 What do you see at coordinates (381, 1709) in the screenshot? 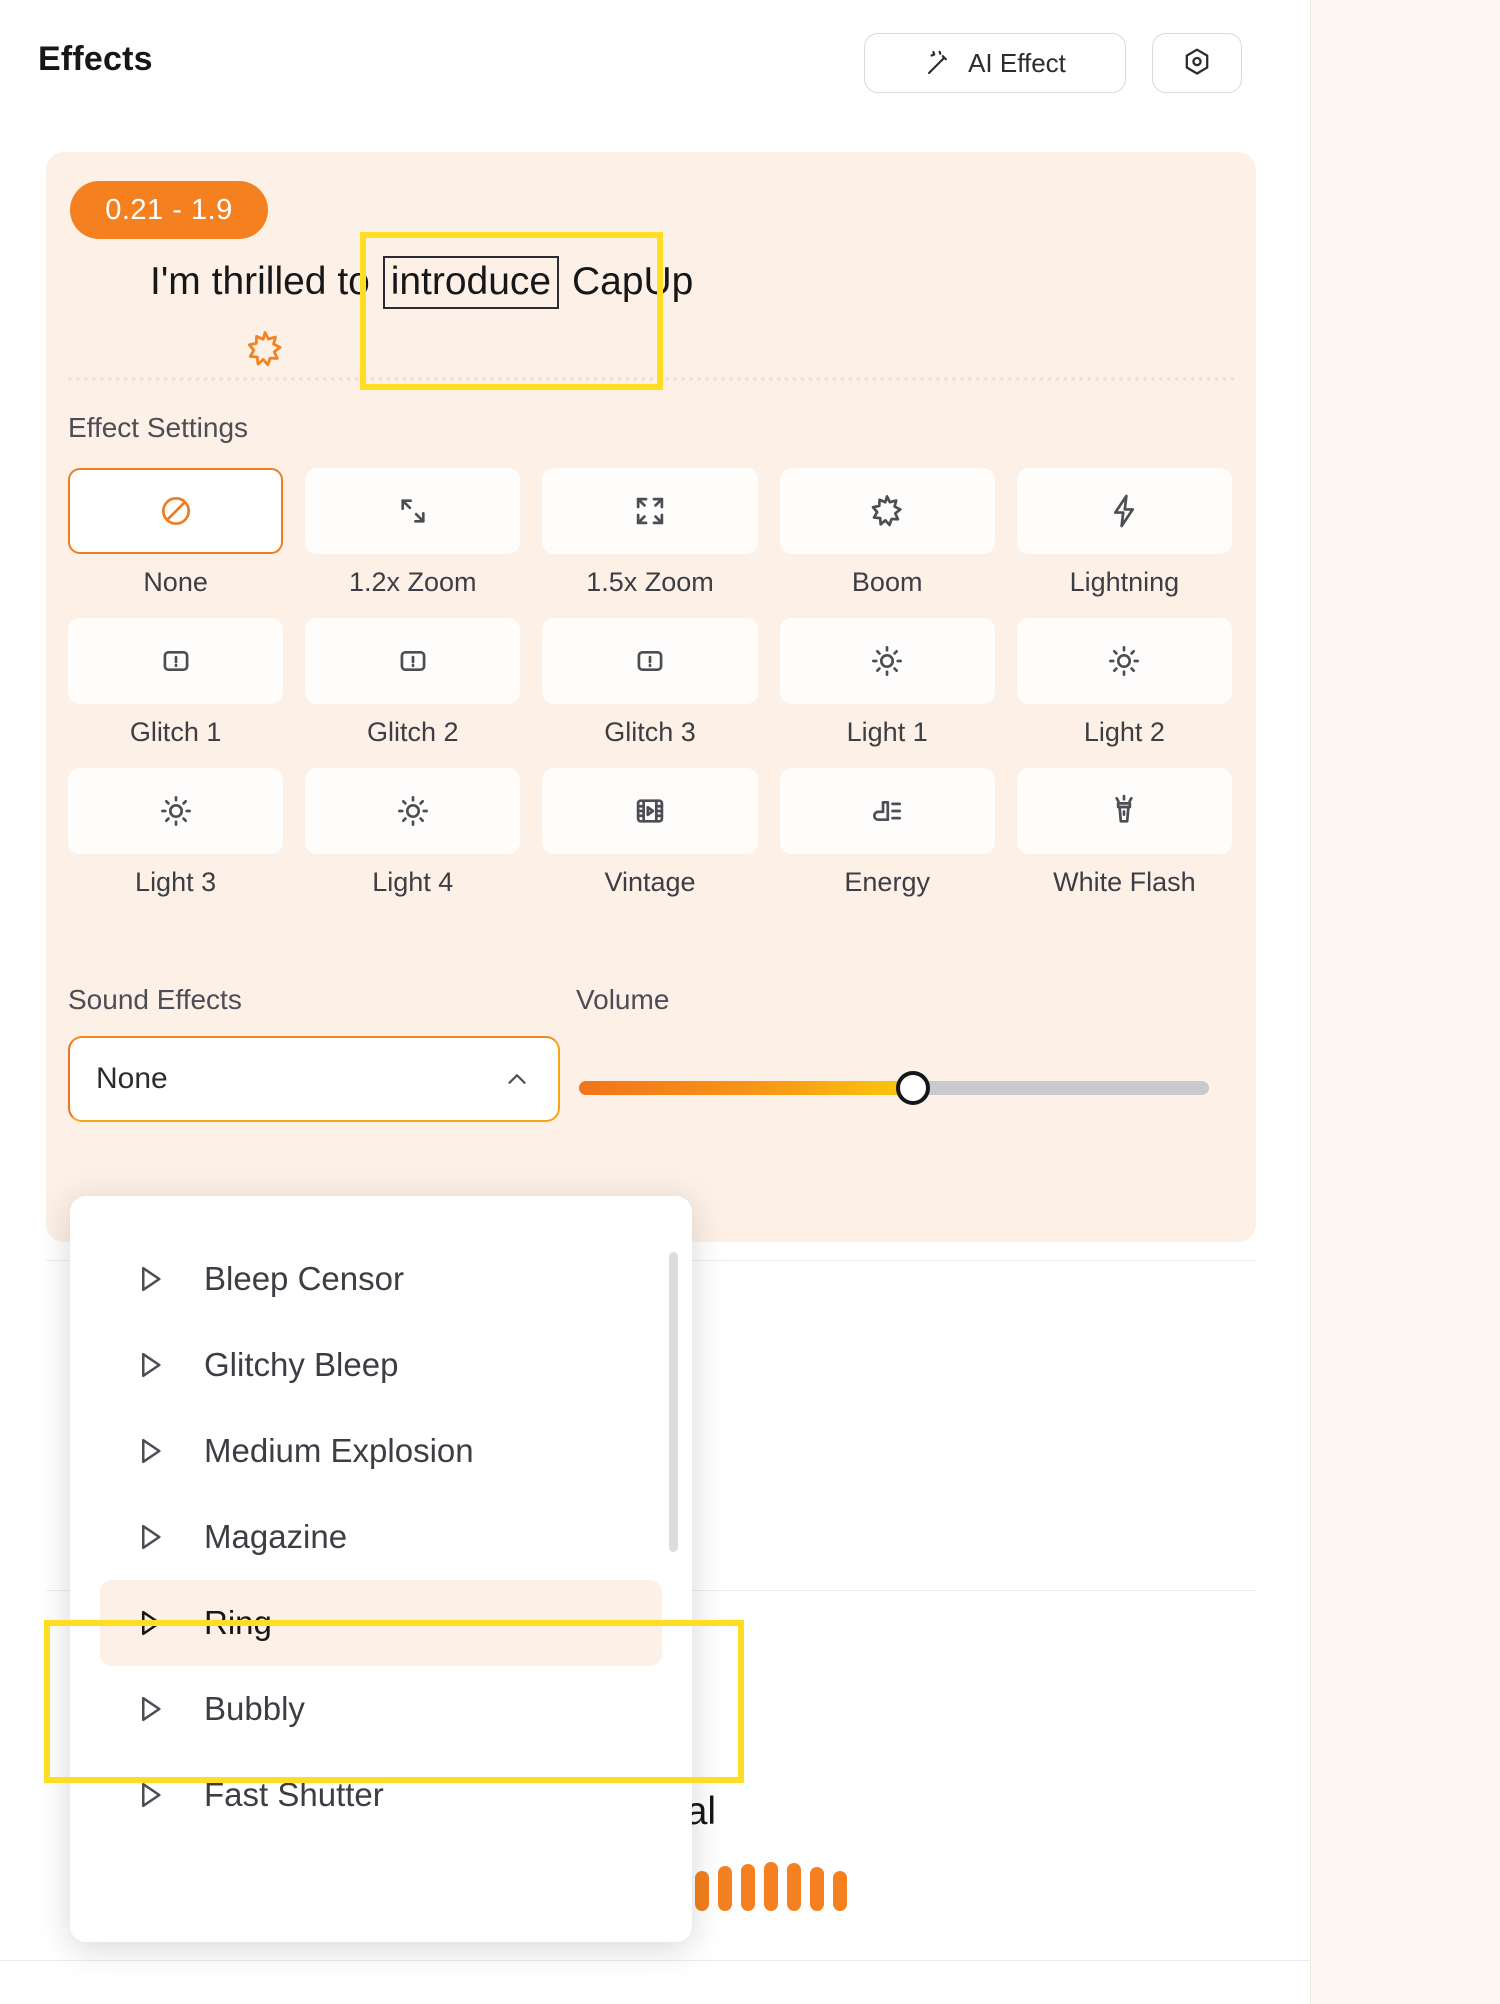
I see `dropdown-item-bubbly: Bubbly` at bounding box center [381, 1709].